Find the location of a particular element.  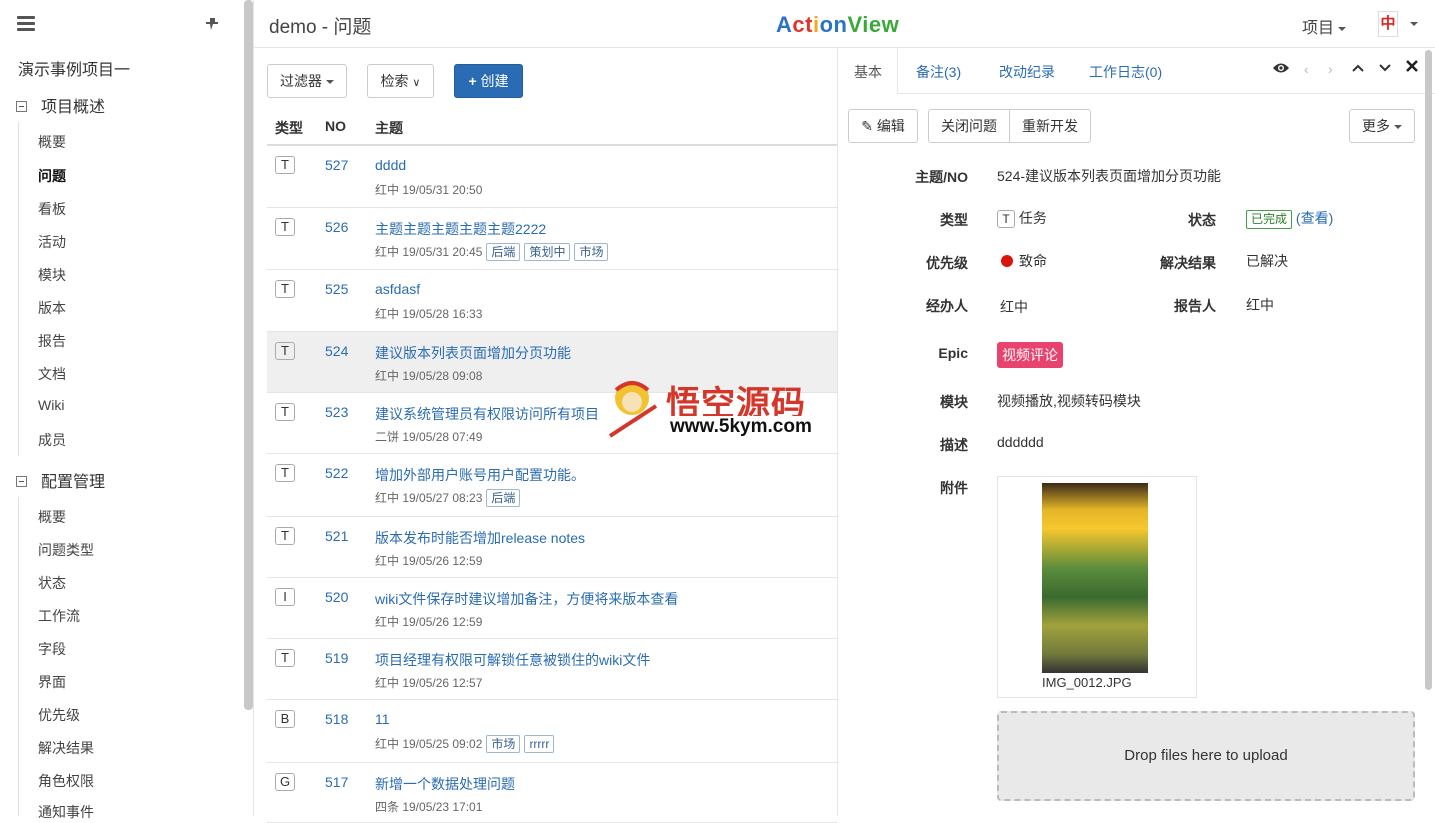

tab-history: 改动纪录 is located at coordinates (1027, 72).